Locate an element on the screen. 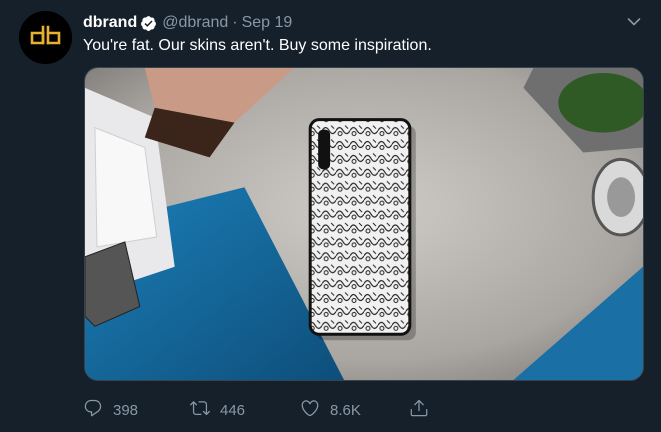 The width and height of the screenshot is (661, 432). tweet-timestamp: Sep 19 is located at coordinates (267, 23).